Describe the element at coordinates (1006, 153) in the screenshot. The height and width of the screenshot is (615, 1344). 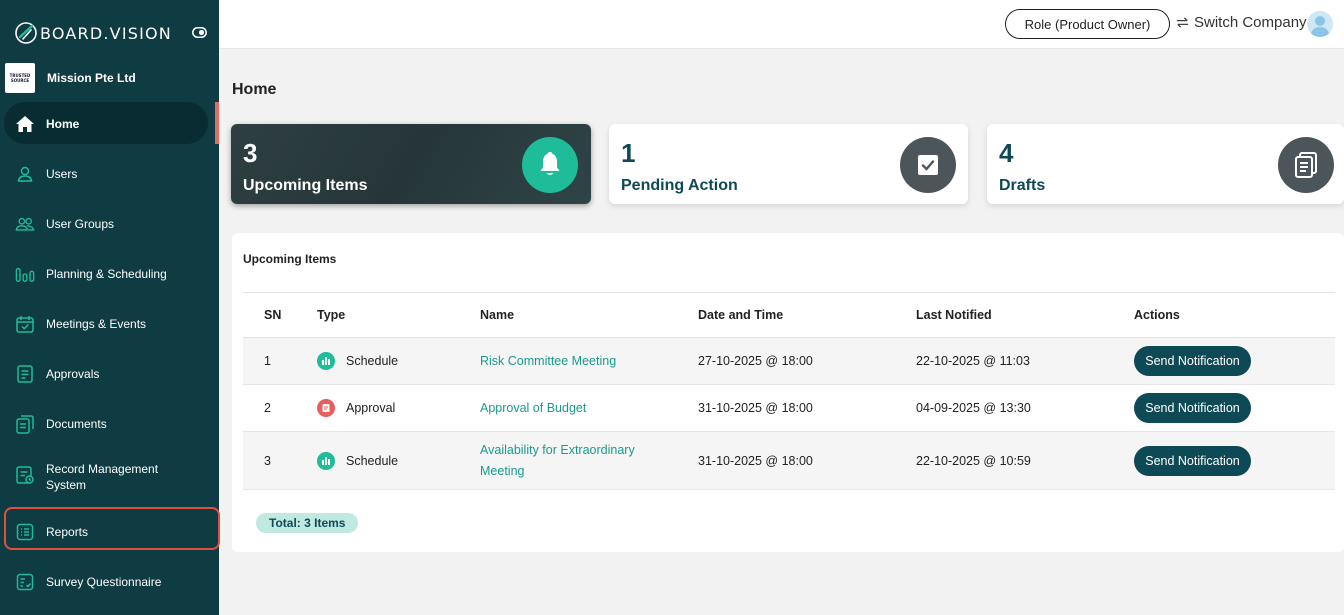
I see `stat-count: 4` at that location.